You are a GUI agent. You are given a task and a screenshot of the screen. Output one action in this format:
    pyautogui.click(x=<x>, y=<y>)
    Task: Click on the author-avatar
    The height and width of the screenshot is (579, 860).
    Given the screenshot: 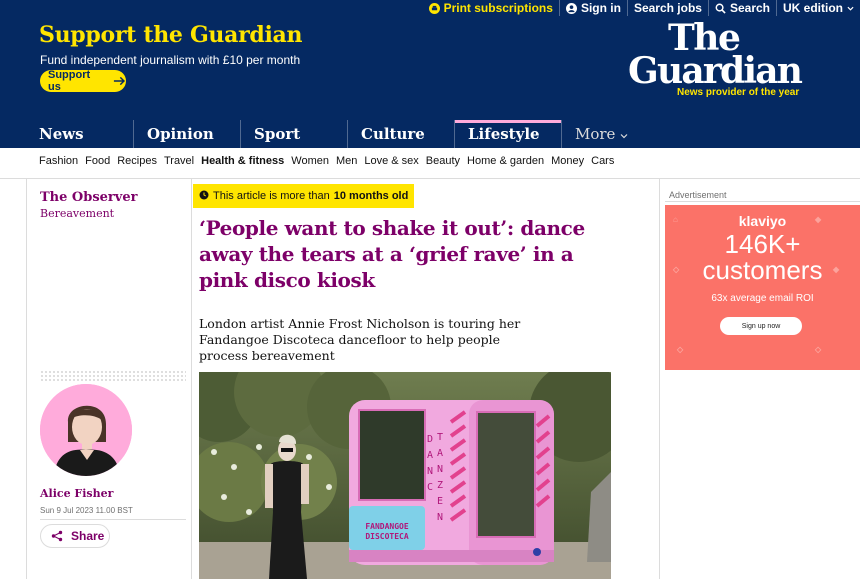 What is the action you would take?
    pyautogui.click(x=86, y=430)
    